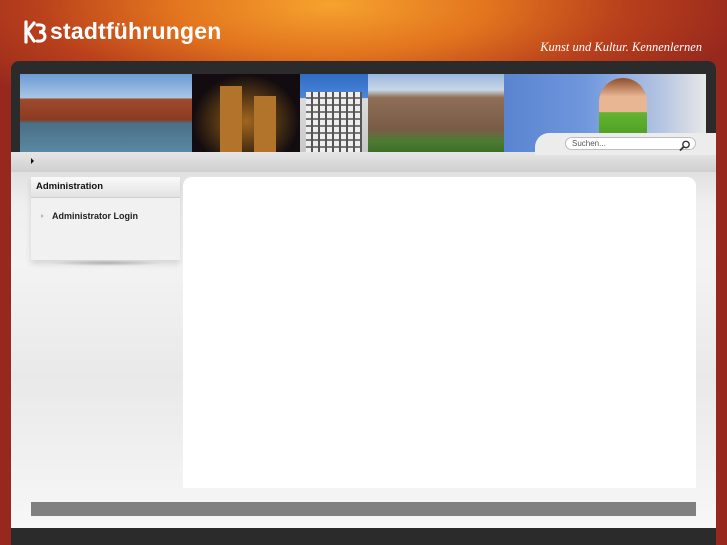 The width and height of the screenshot is (727, 545). What do you see at coordinates (136, 31) in the screenshot?
I see `logo-text: stadtführungen` at bounding box center [136, 31].